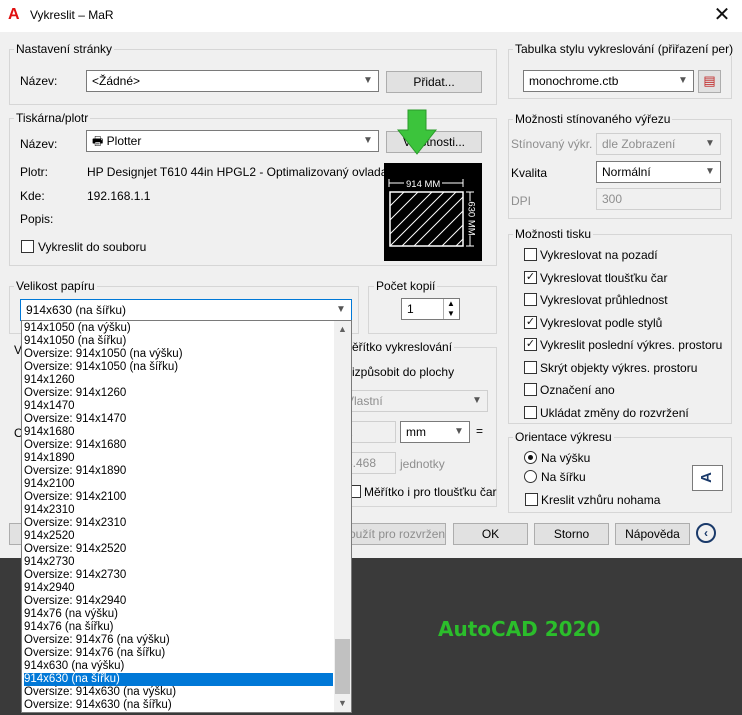  What do you see at coordinates (75, 601) in the screenshot?
I see `paper-size-option: Oversize: 914x2940` at bounding box center [75, 601].